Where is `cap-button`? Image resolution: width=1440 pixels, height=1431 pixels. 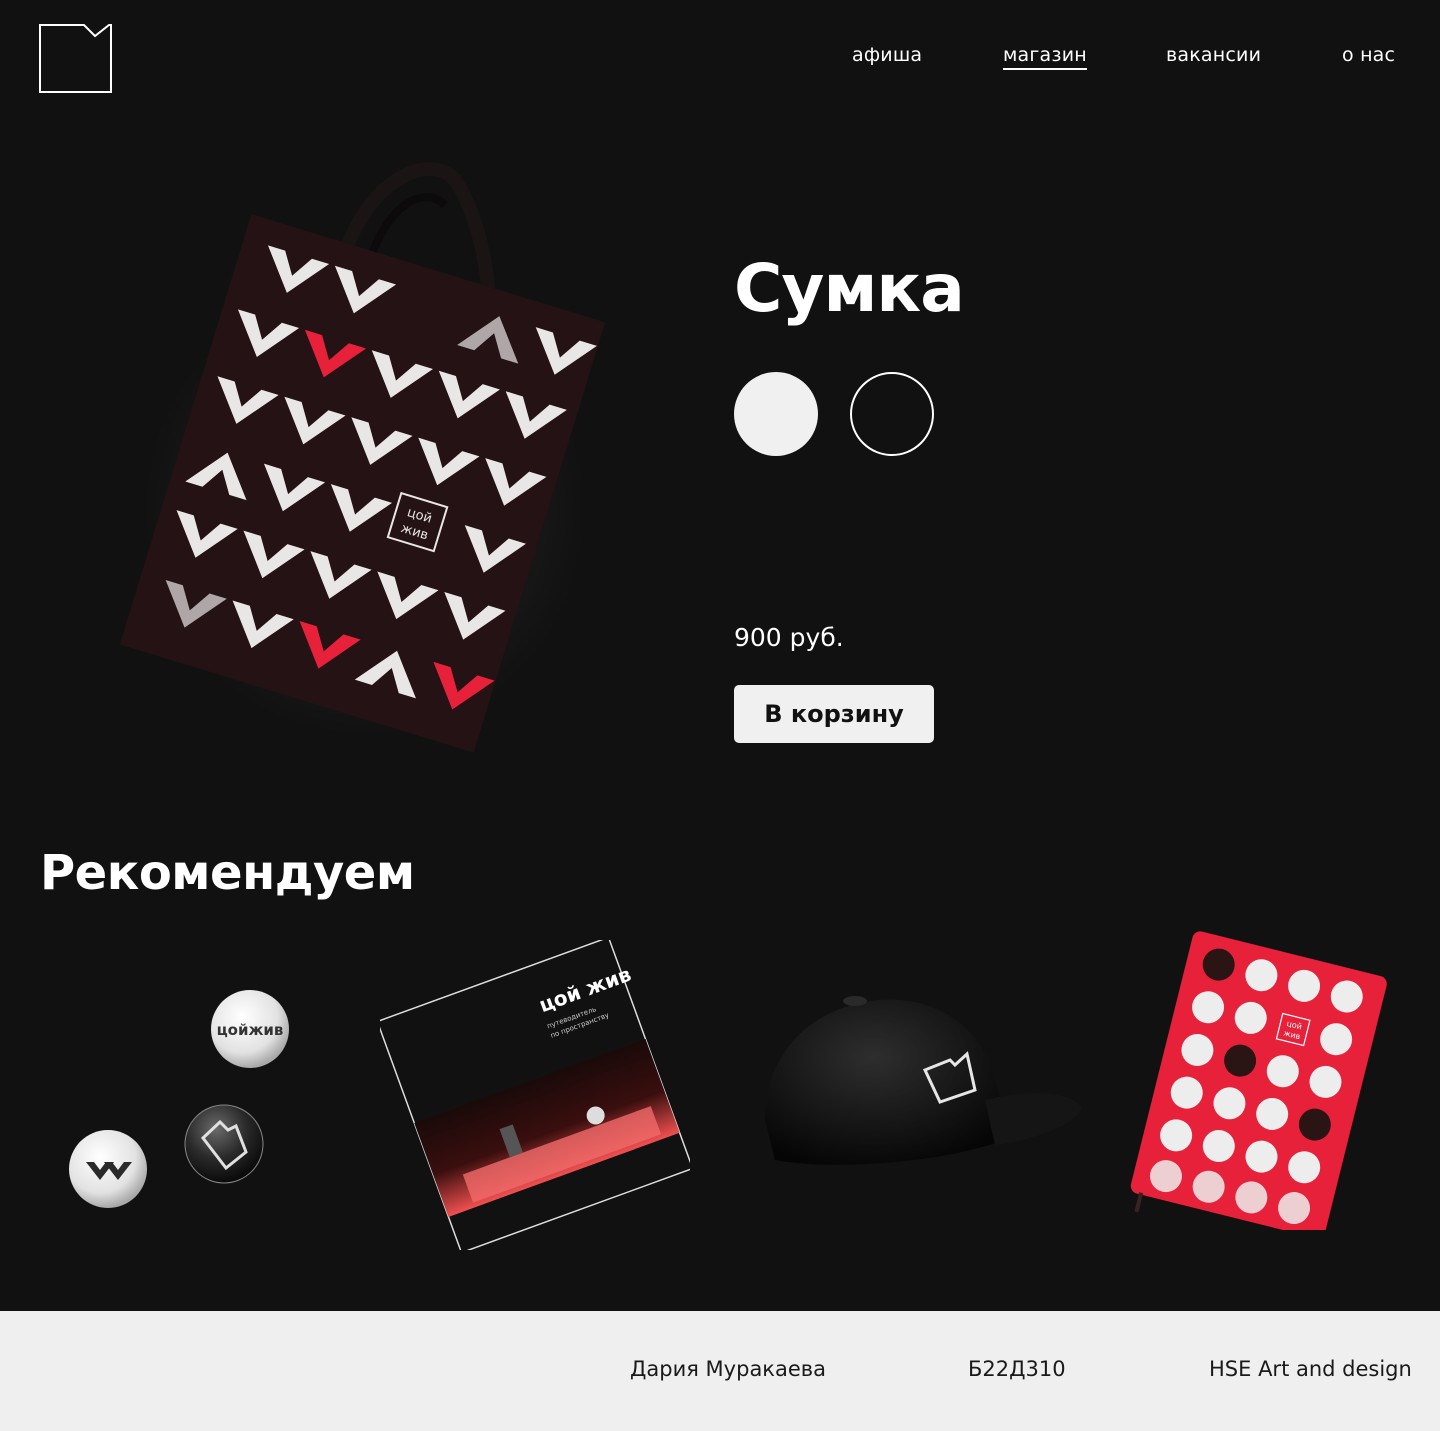 cap-button is located at coordinates (855, 1001).